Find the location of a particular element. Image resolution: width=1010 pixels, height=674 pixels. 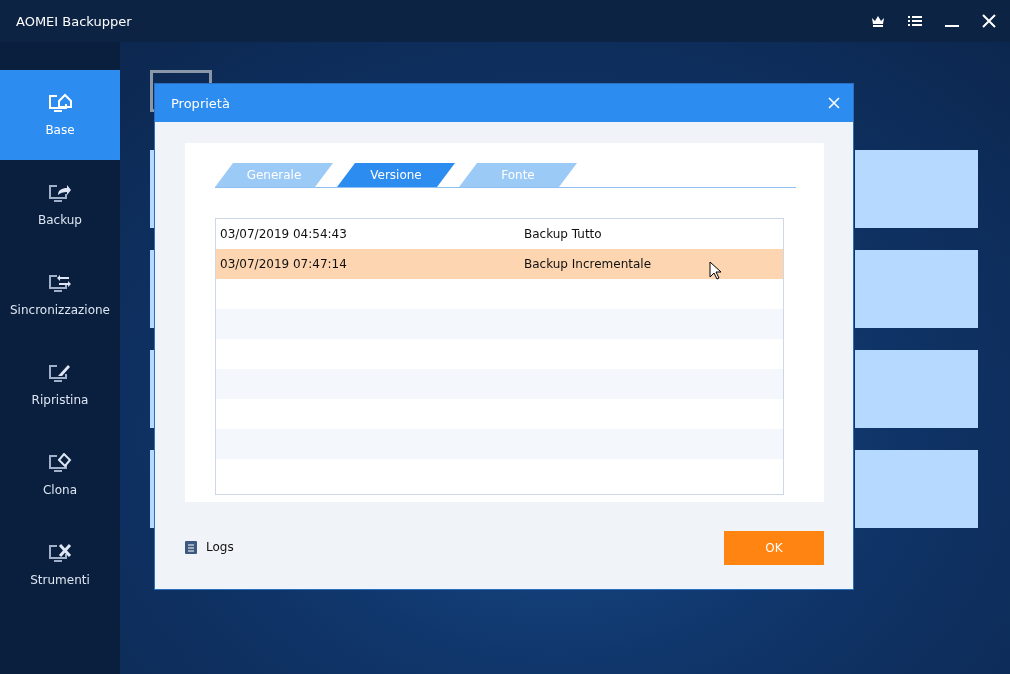

table-cell-text: 03/07/2019 04:54:43 is located at coordinates (283, 234).